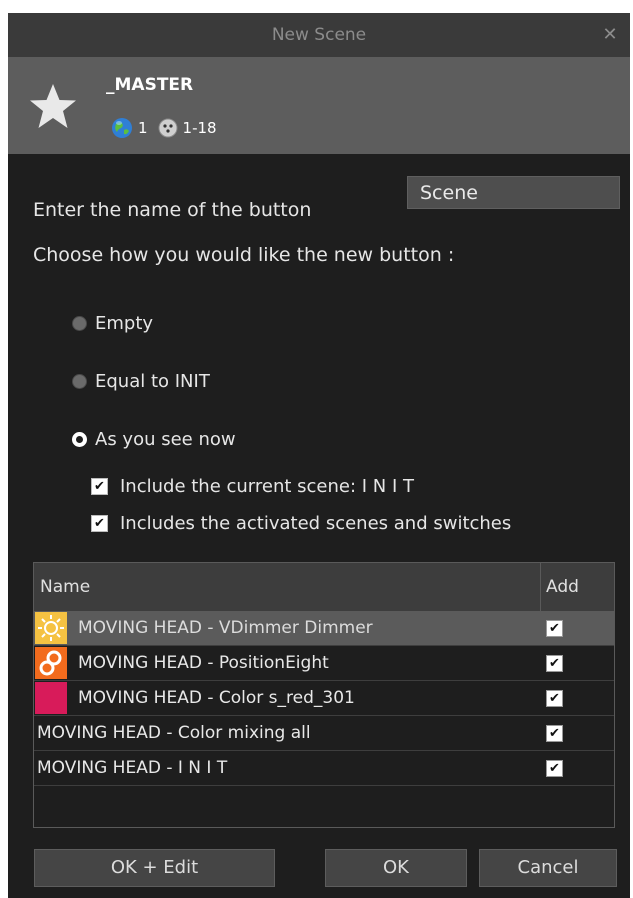 The image size is (633, 898). I want to click on table-row: MOVING HEAD - Color mixing all ✔, so click(324, 733).